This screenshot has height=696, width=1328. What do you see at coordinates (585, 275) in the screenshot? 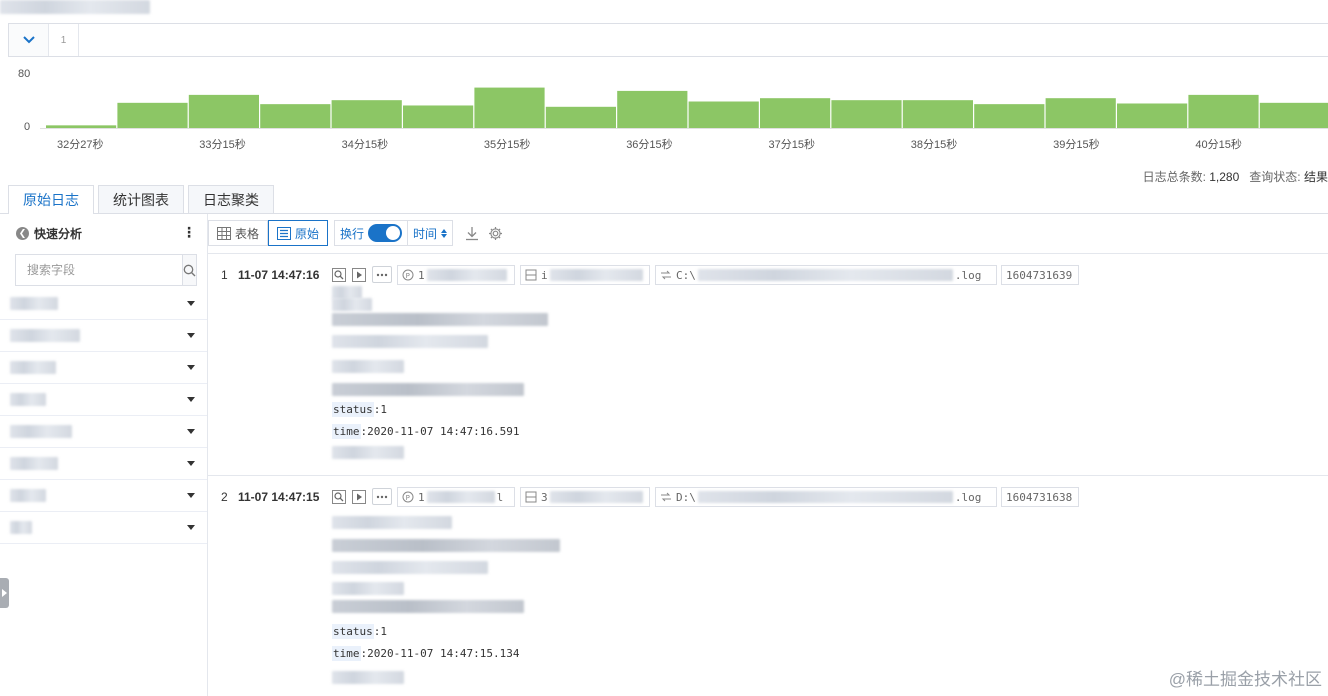
I see `host-tag: i` at bounding box center [585, 275].